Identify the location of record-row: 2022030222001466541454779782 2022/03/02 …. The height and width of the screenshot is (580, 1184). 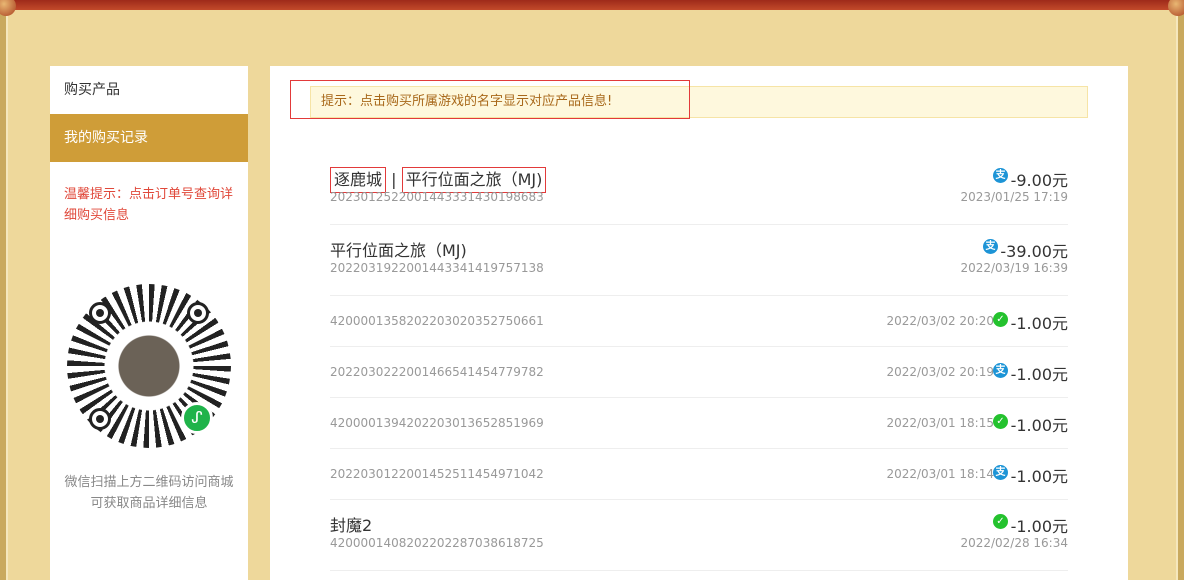
(699, 372).